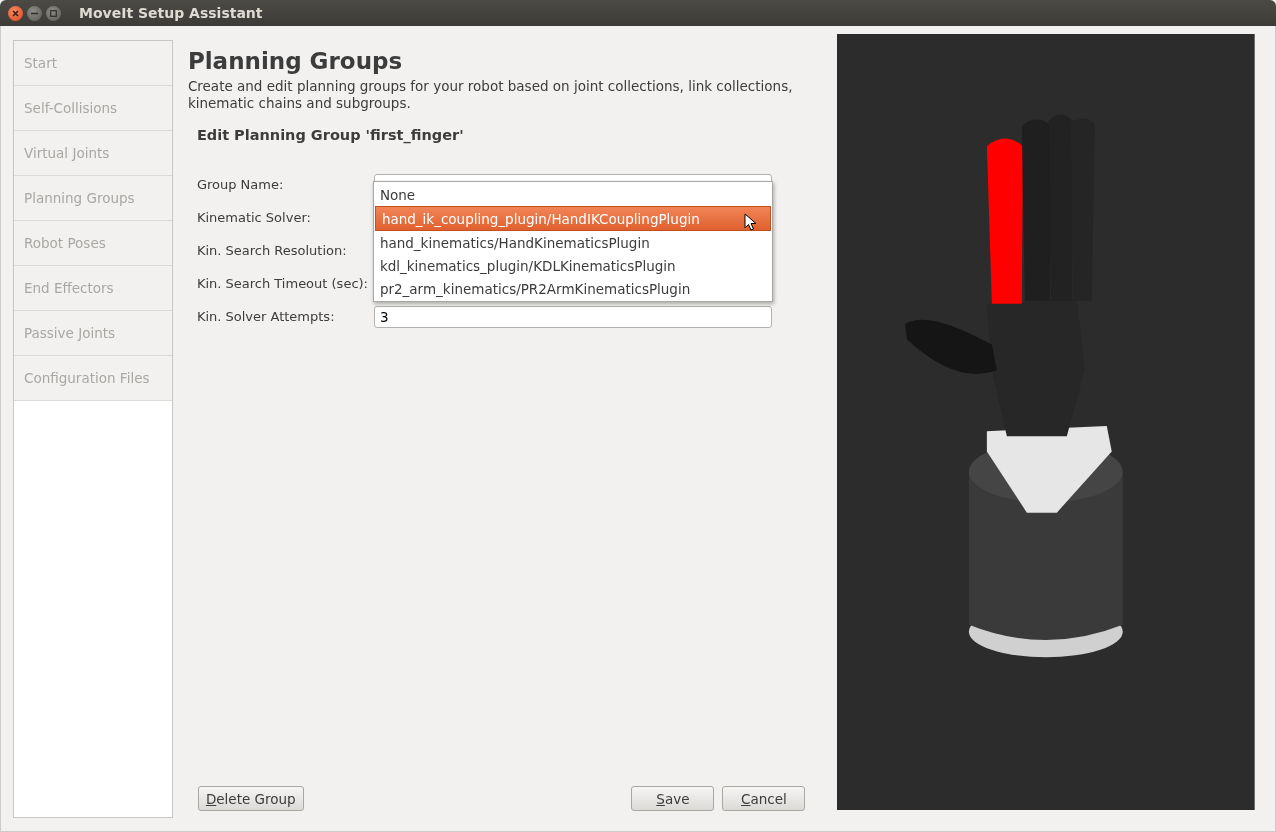  What do you see at coordinates (93, 198) in the screenshot?
I see `sidebar-item: Planning Groups` at bounding box center [93, 198].